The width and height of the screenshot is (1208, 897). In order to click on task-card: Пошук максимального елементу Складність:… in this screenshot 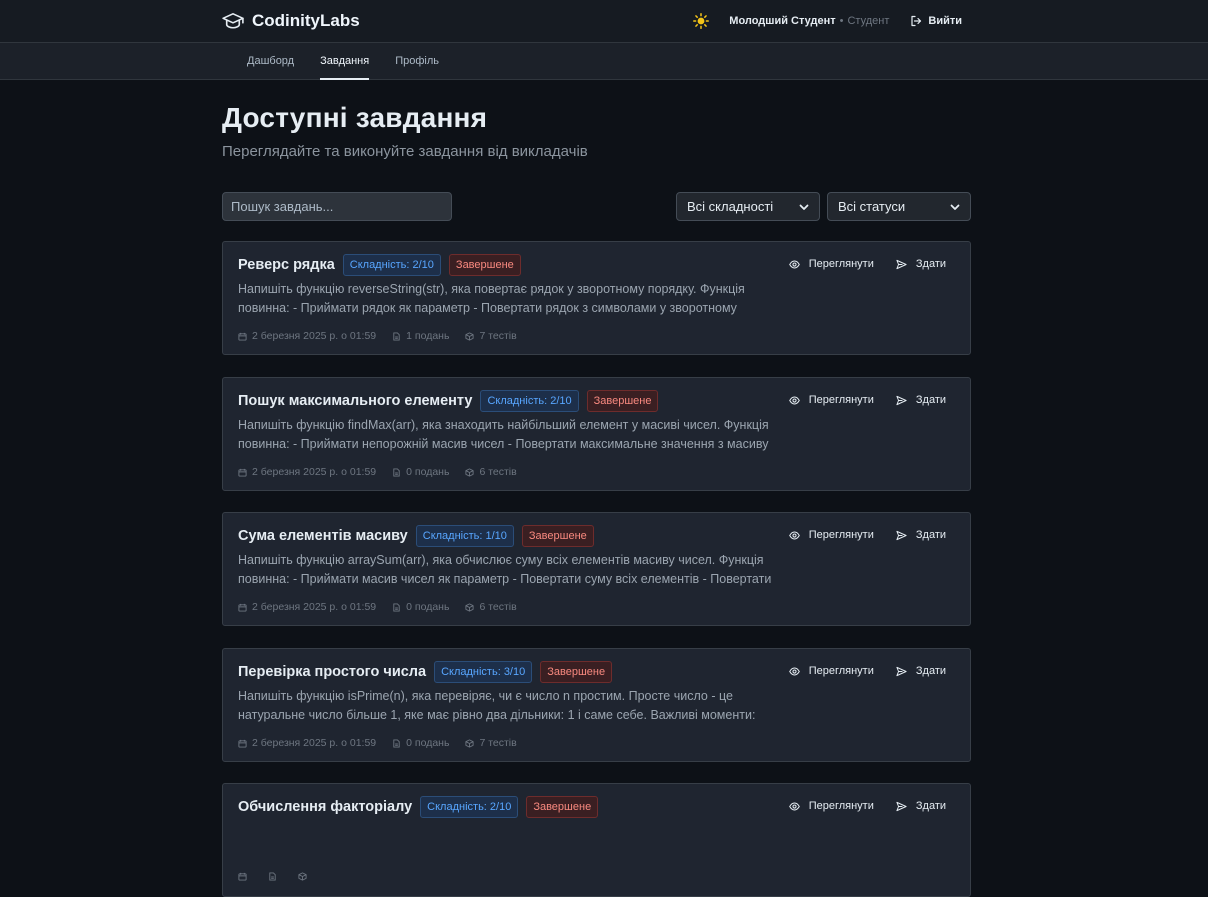, I will do `click(596, 434)`.